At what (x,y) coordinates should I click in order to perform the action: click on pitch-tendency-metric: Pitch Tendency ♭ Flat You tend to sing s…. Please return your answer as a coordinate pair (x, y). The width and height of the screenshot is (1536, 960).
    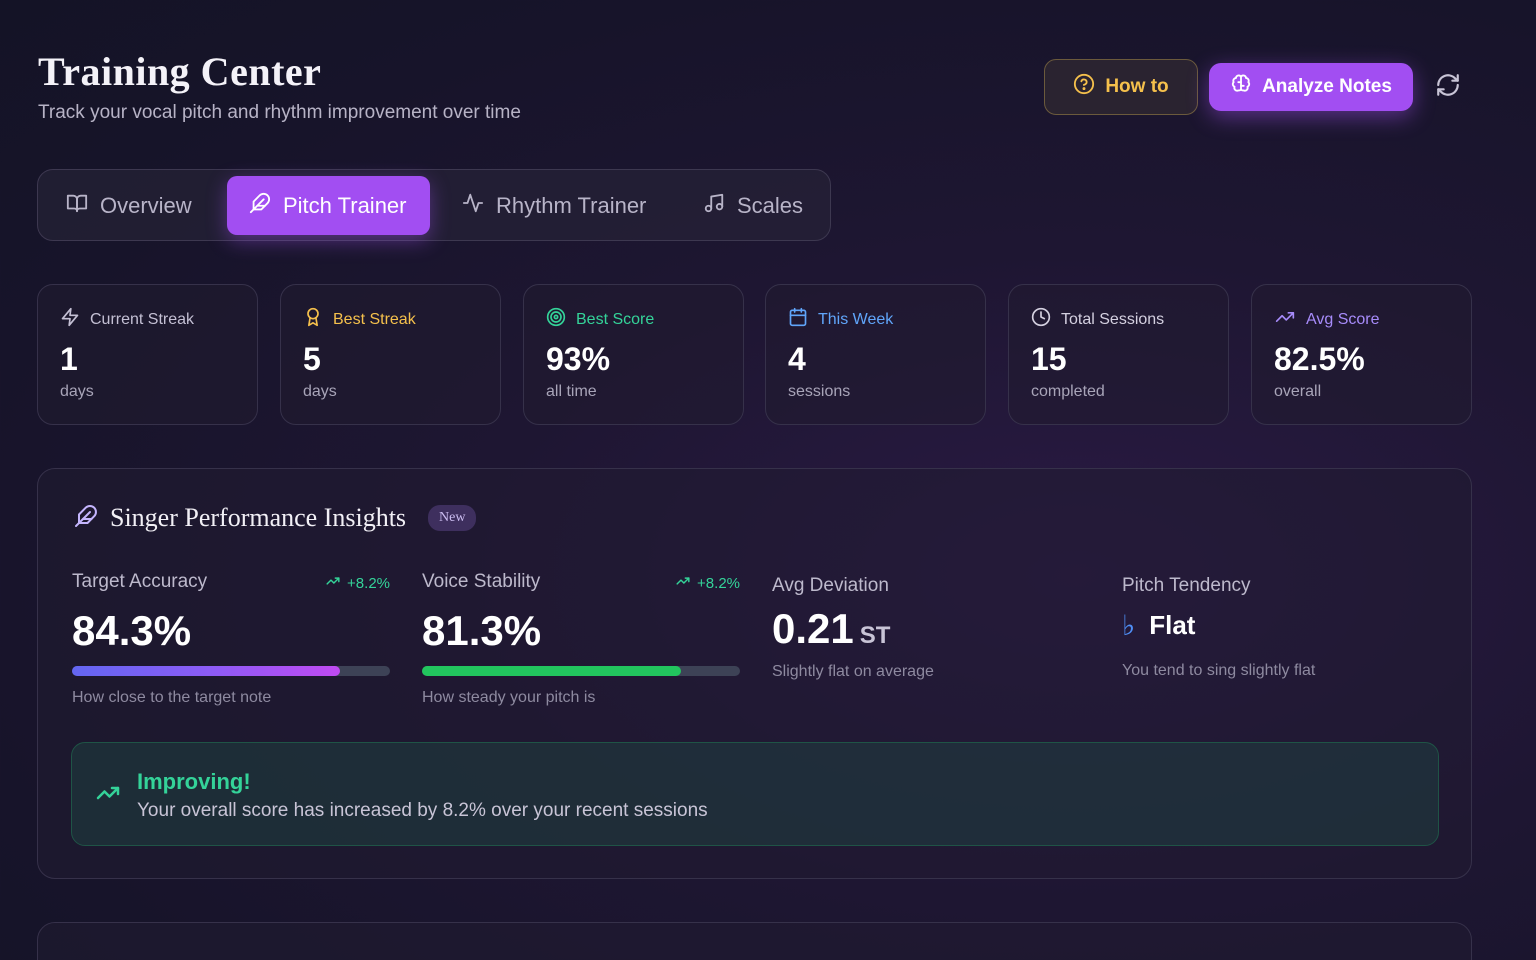
    Looking at the image, I should click on (1281, 650).